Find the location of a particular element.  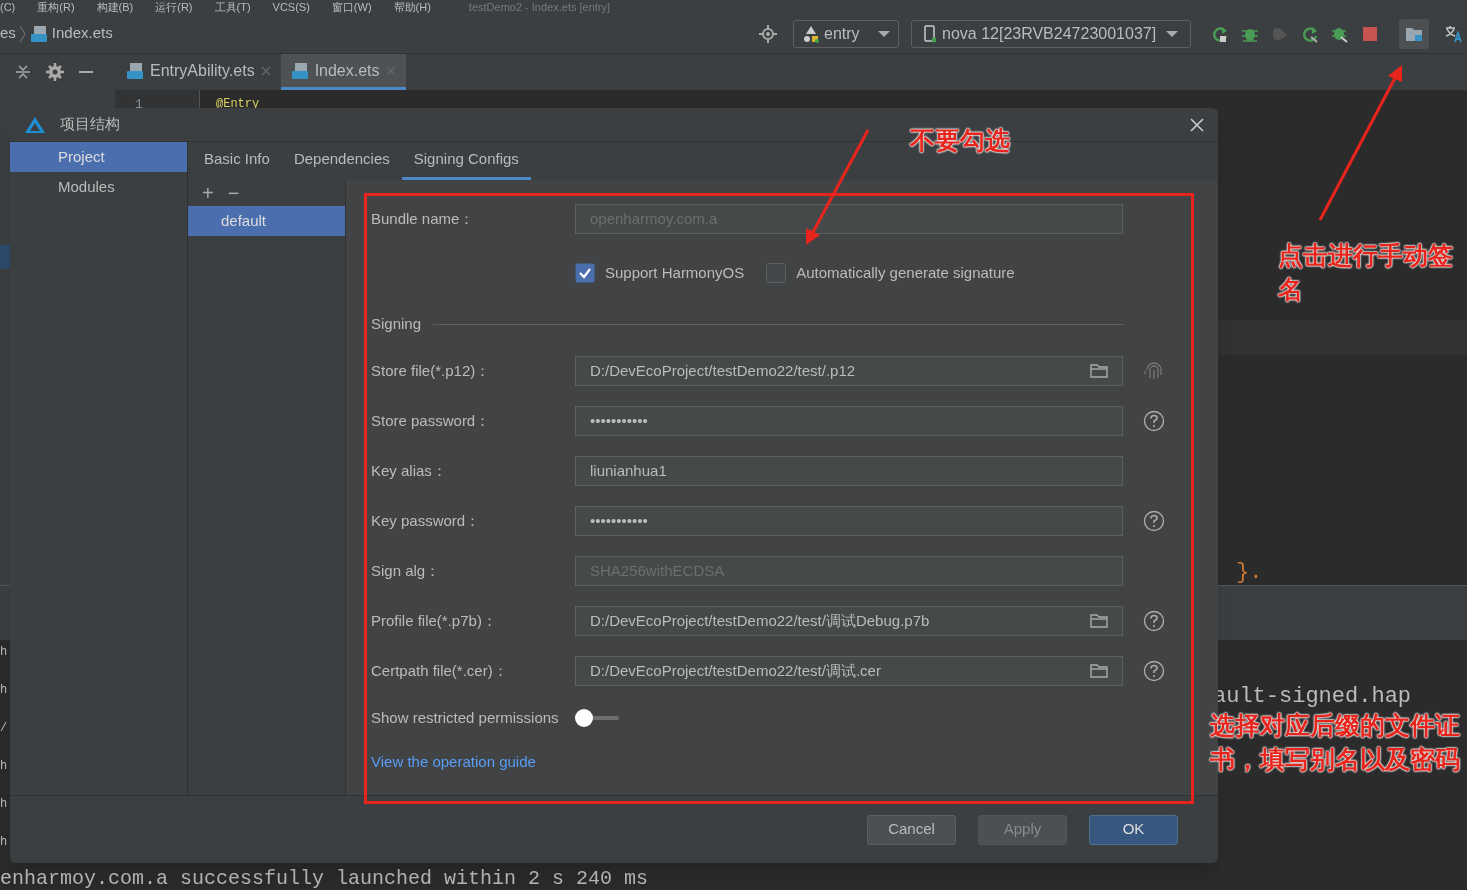

breadcrumb-item: Index.ets is located at coordinates (82, 33).